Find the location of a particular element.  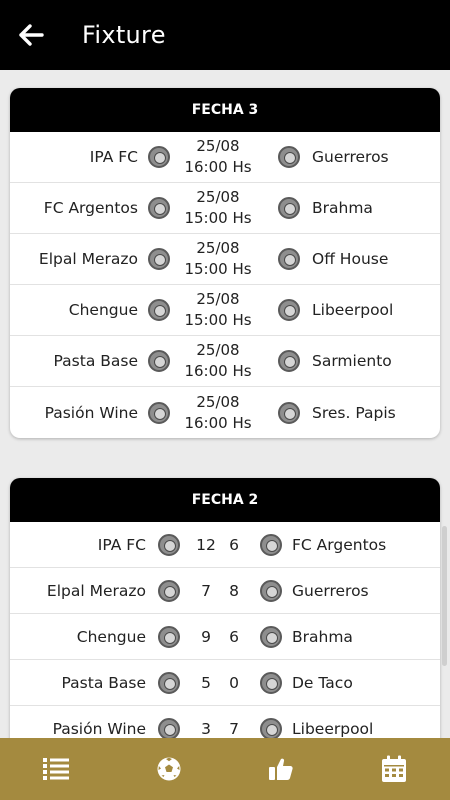

match-row: Pasión Wine 25/08 16:00 Hs Sres. Papis is located at coordinates (225, 412).